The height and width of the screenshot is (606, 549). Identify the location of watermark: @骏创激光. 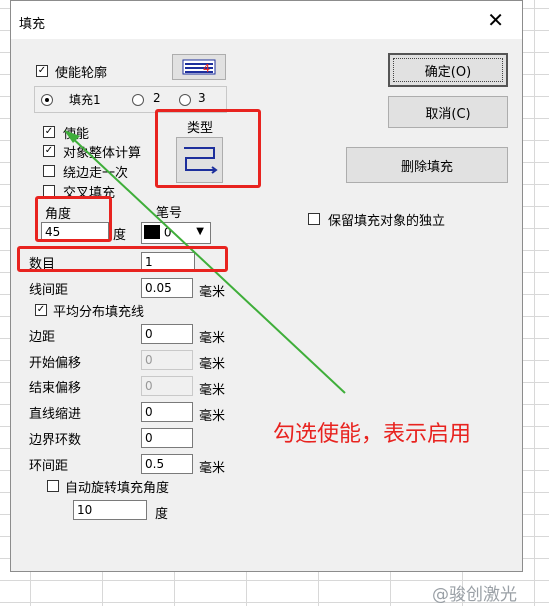
(474, 595).